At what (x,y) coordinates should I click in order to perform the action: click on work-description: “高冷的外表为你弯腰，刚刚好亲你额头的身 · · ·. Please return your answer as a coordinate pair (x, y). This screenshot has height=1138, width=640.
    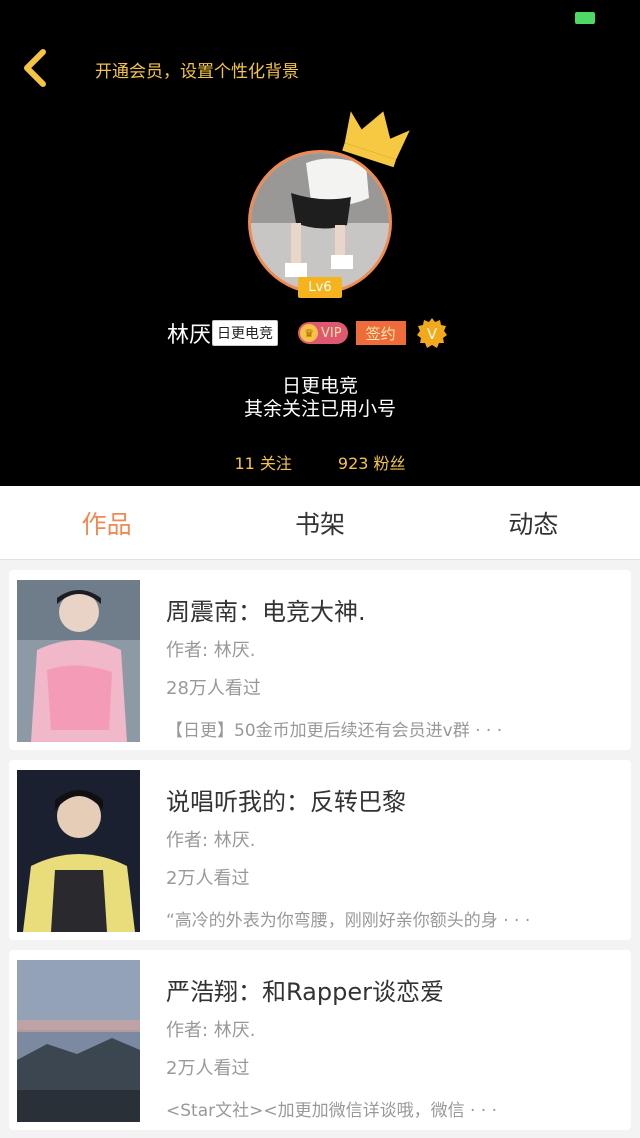
    Looking at the image, I should click on (348, 921).